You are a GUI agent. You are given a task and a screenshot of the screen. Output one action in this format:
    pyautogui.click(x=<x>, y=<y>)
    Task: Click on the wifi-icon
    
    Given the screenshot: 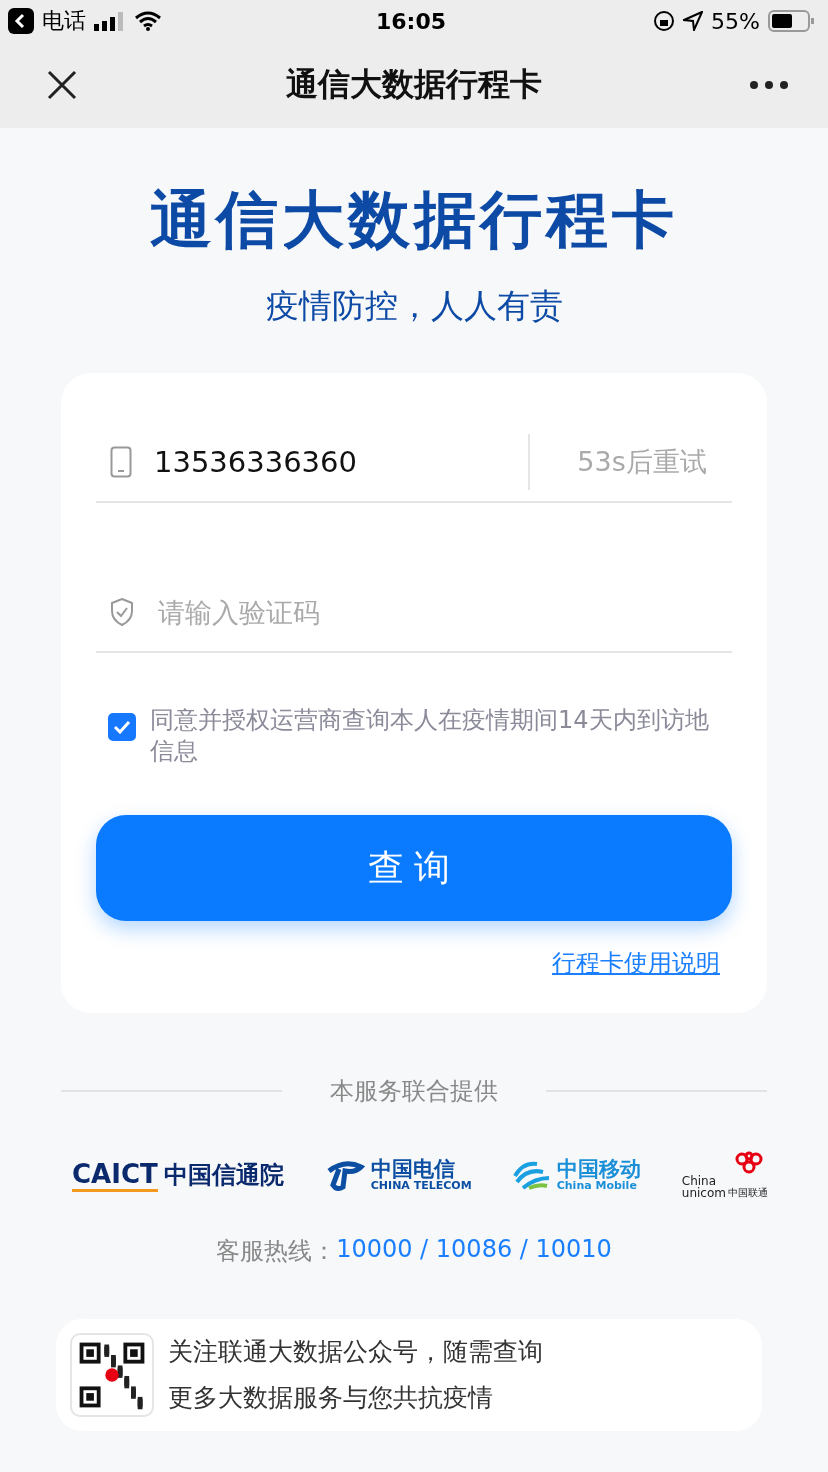 What is the action you would take?
    pyautogui.click(x=148, y=21)
    